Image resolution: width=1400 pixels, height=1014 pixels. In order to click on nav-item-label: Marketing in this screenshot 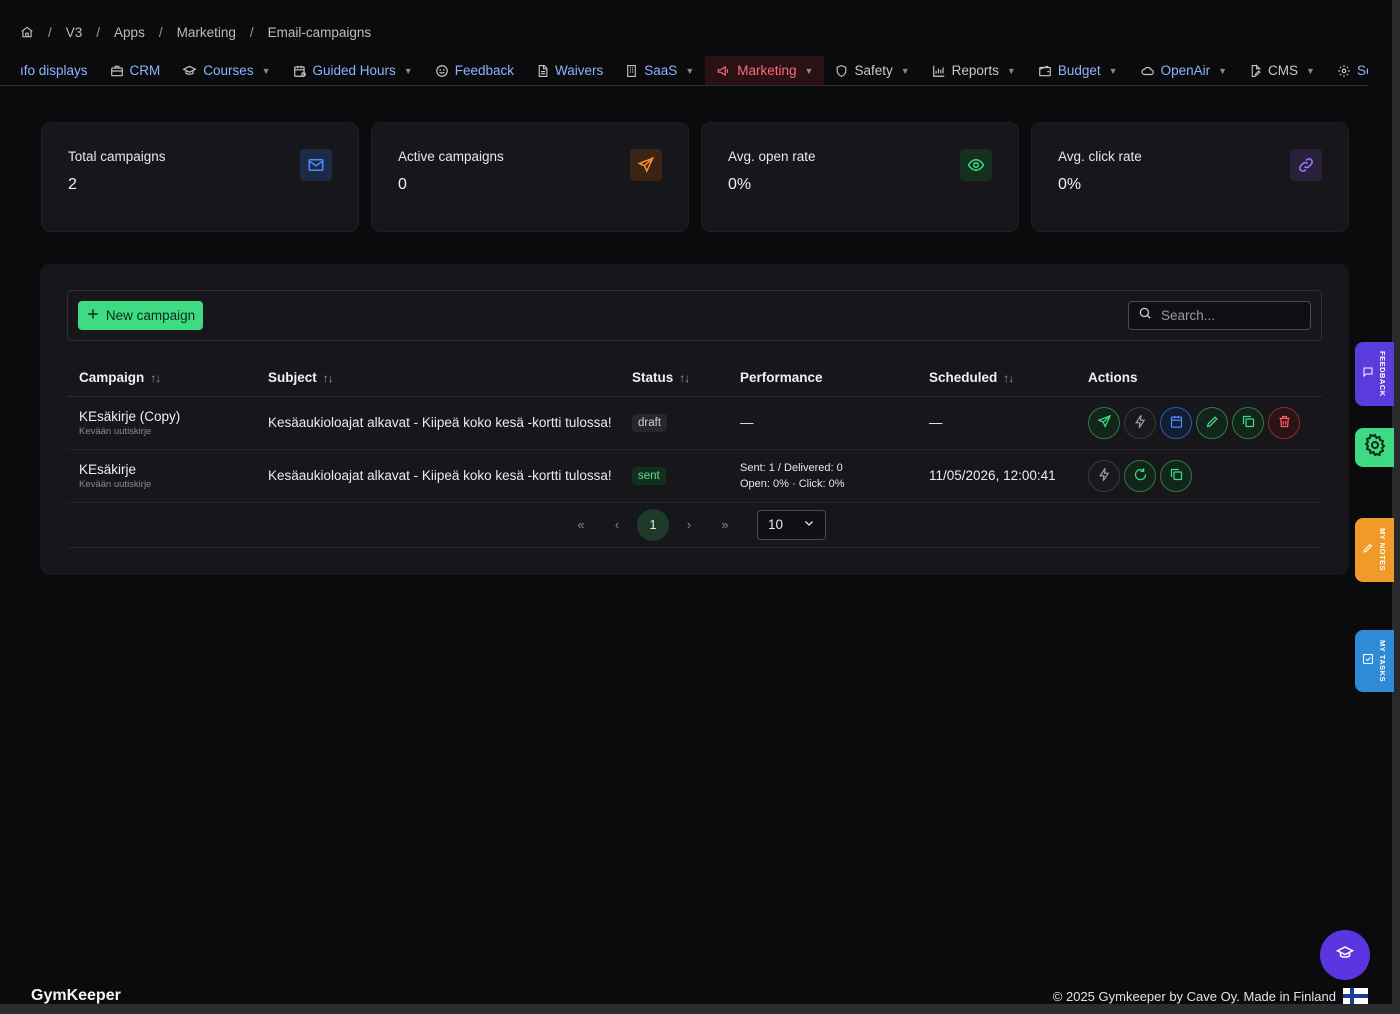, I will do `click(767, 70)`.